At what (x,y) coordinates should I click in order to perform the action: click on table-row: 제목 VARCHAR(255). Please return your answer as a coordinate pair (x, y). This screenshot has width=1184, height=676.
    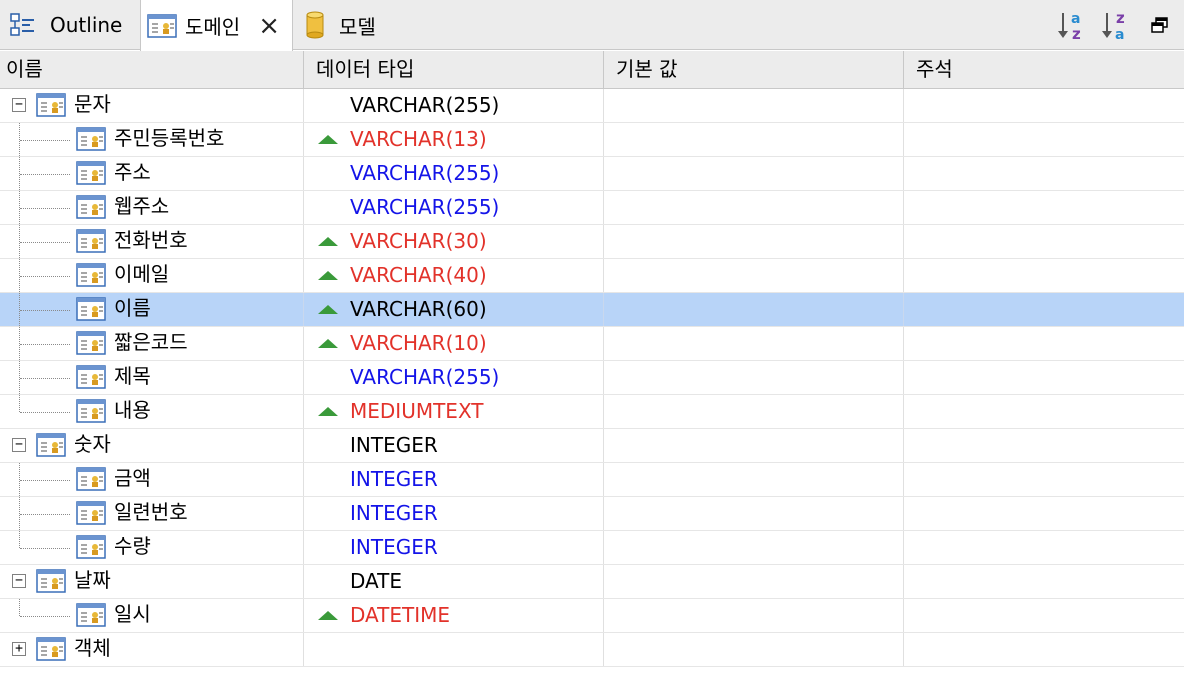
    Looking at the image, I should click on (592, 378).